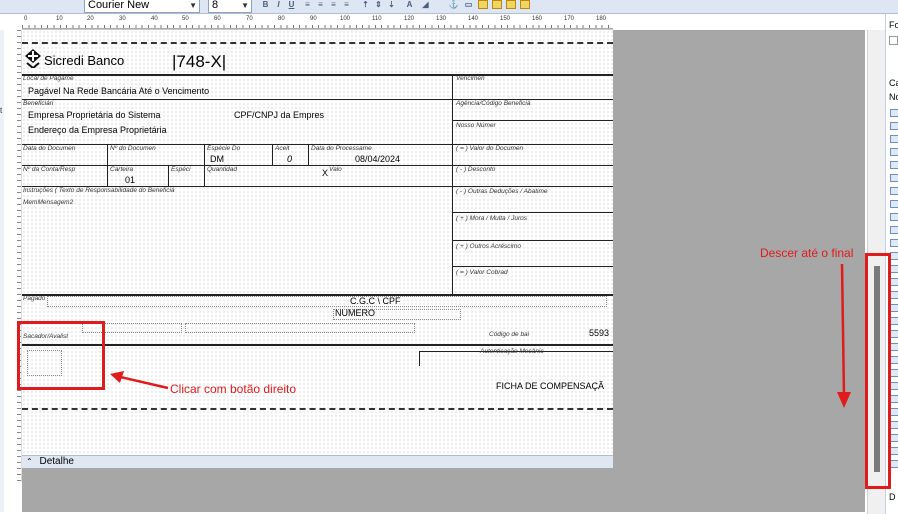  What do you see at coordinates (279, 115) in the screenshot?
I see `cpf-cnpj-value: CPF/CNPJ da Empres` at bounding box center [279, 115].